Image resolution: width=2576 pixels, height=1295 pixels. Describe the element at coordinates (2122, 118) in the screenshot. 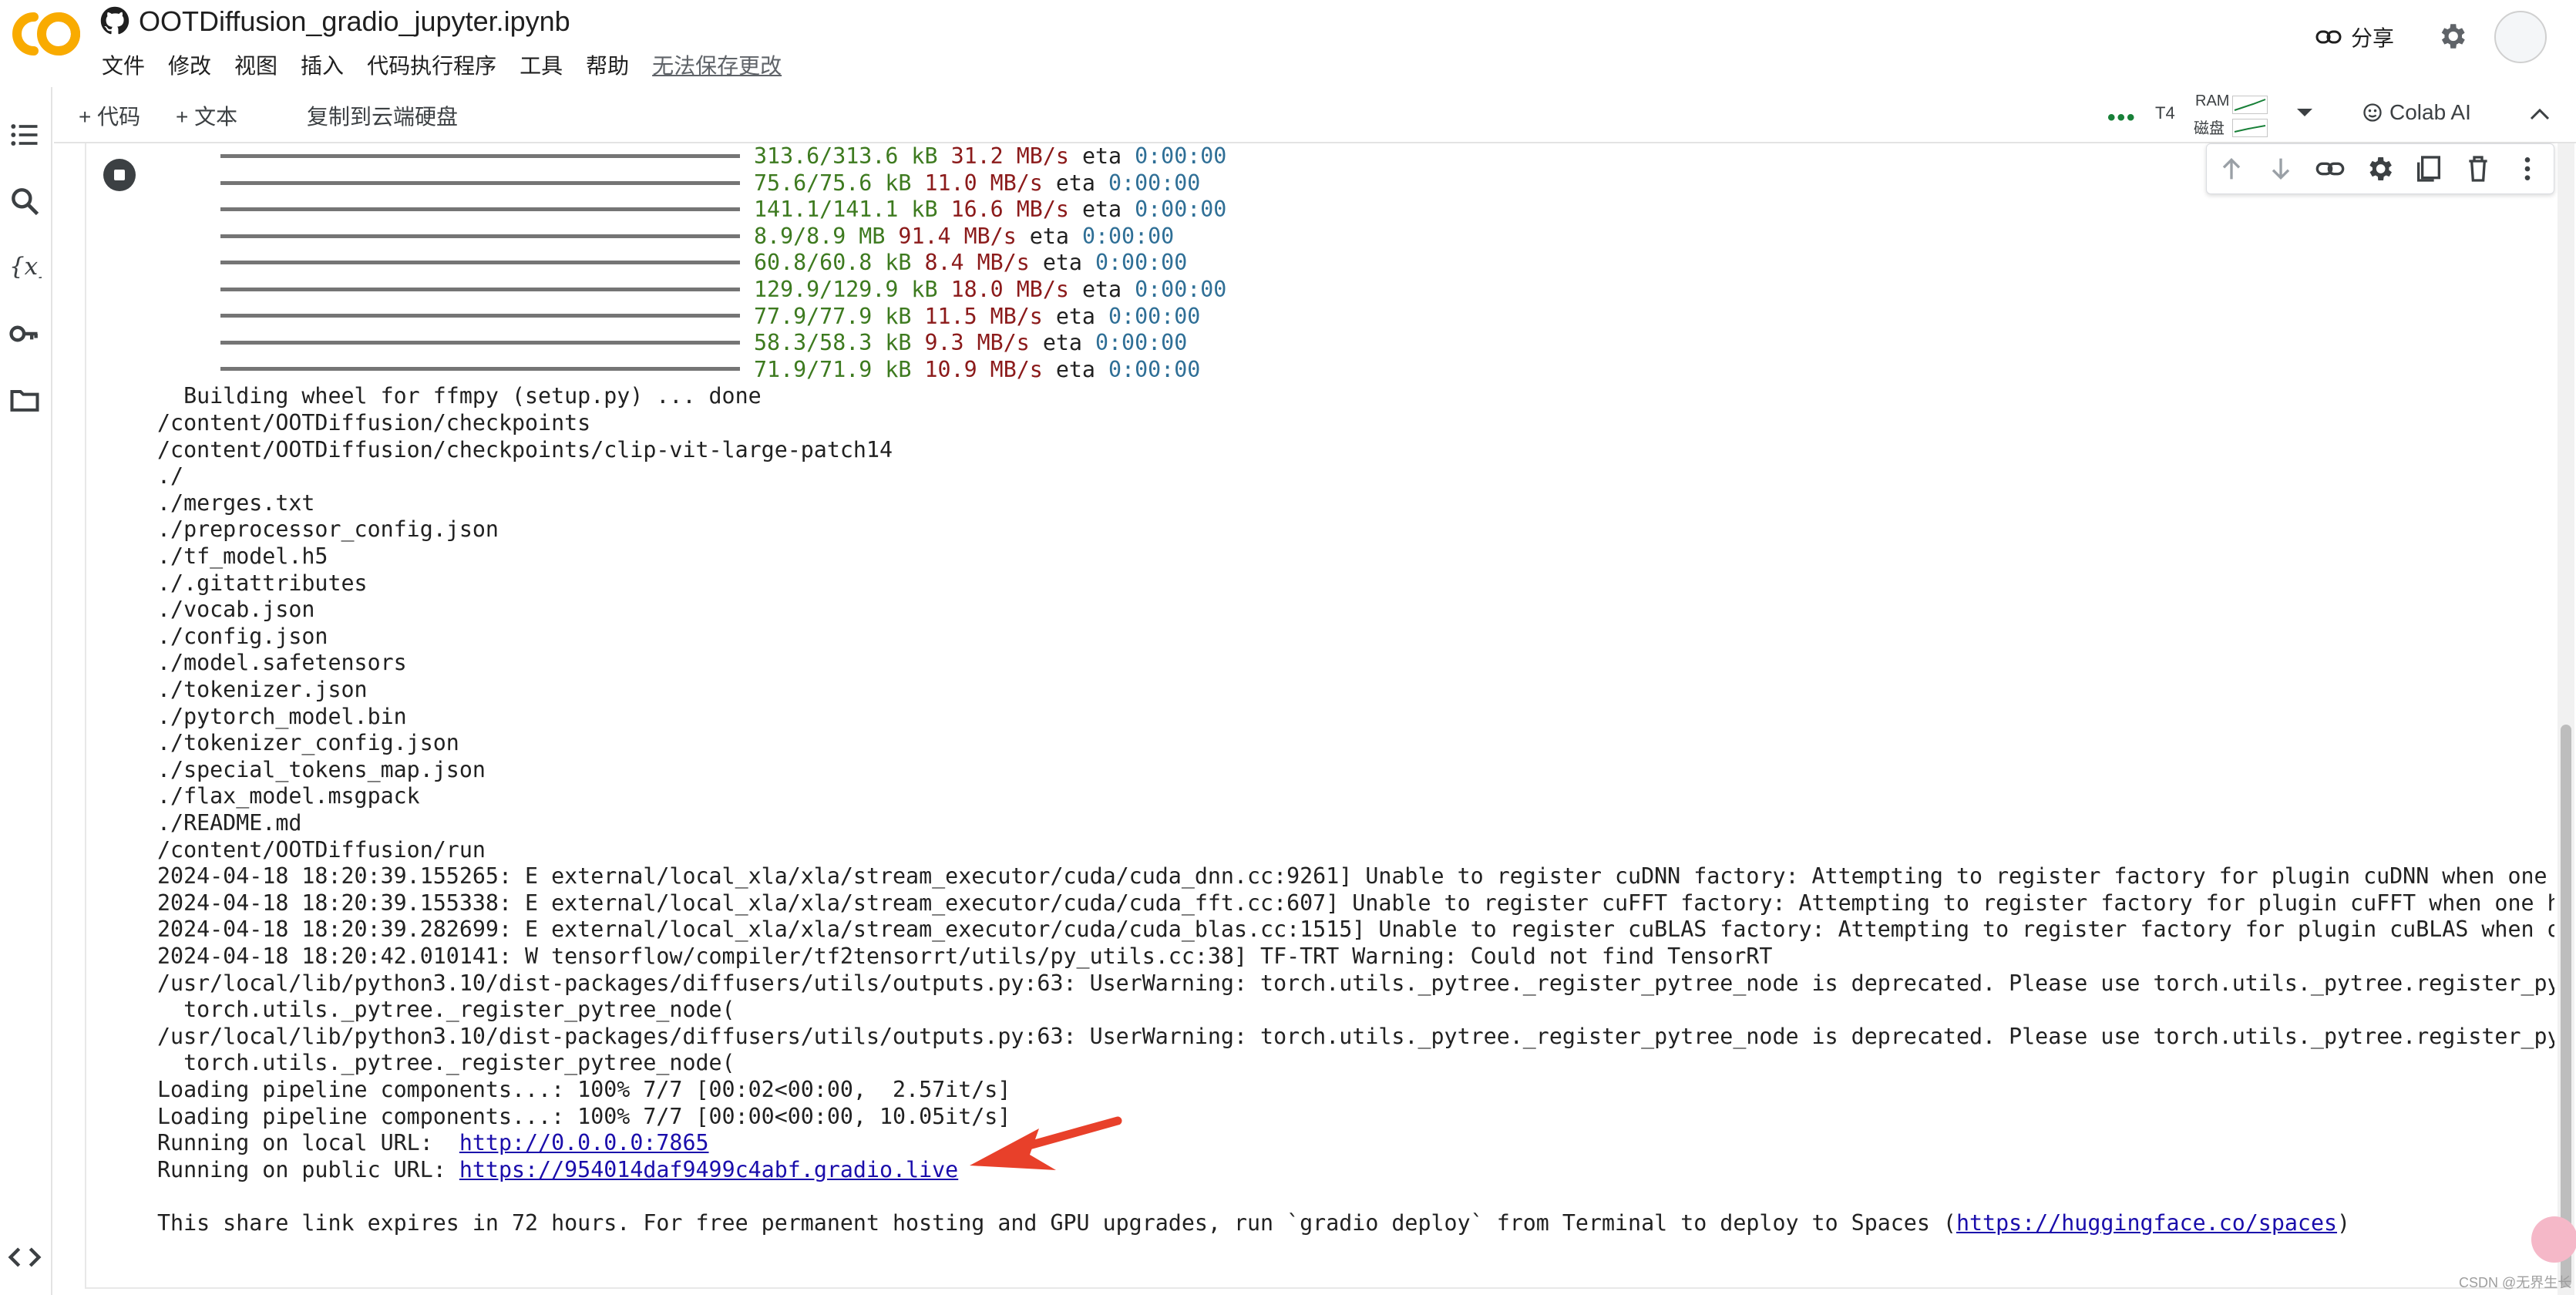

I see `runtime-status-dots-icon: •••` at that location.